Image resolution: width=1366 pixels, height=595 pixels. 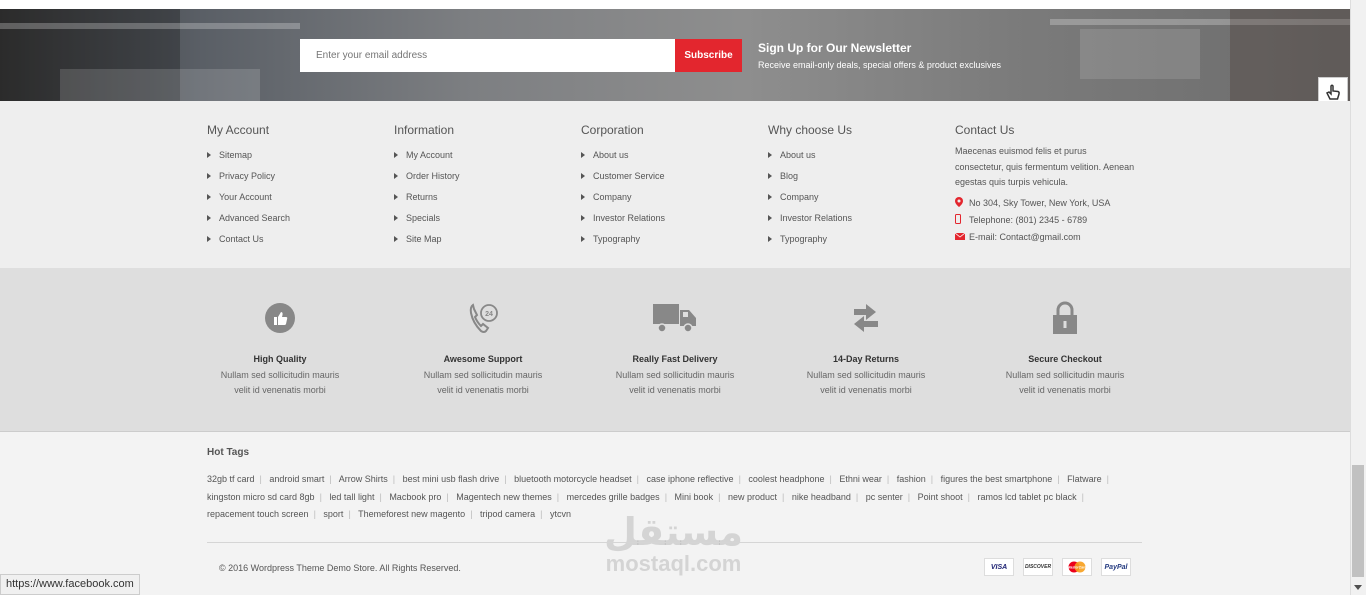 What do you see at coordinates (573, 479) in the screenshot?
I see `tag-link: bluetooth motorcycle headset` at bounding box center [573, 479].